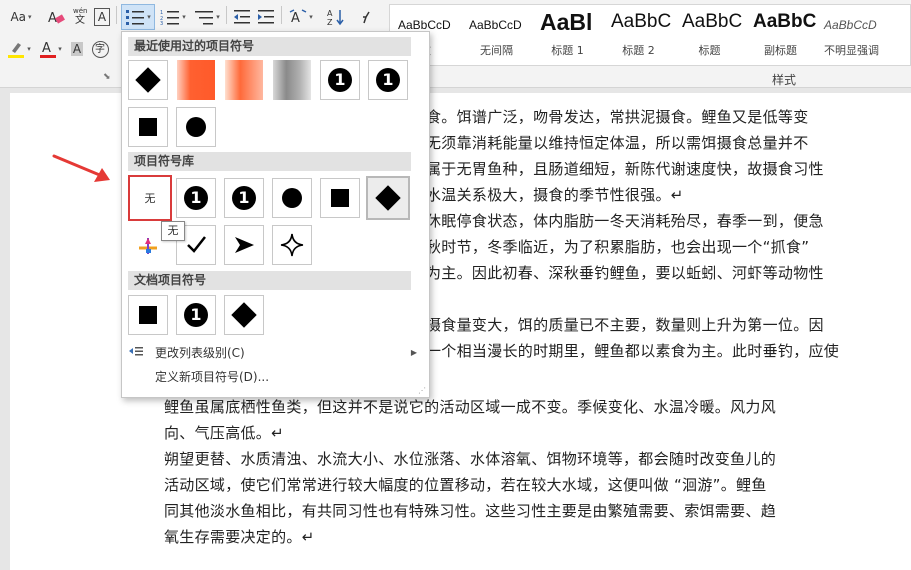 The image size is (911, 570). Describe the element at coordinates (618, 247) in the screenshot. I see `doc-line: 秋时节，冬季临近，为了积累脂肪，也会出现一个“抓食”` at that location.